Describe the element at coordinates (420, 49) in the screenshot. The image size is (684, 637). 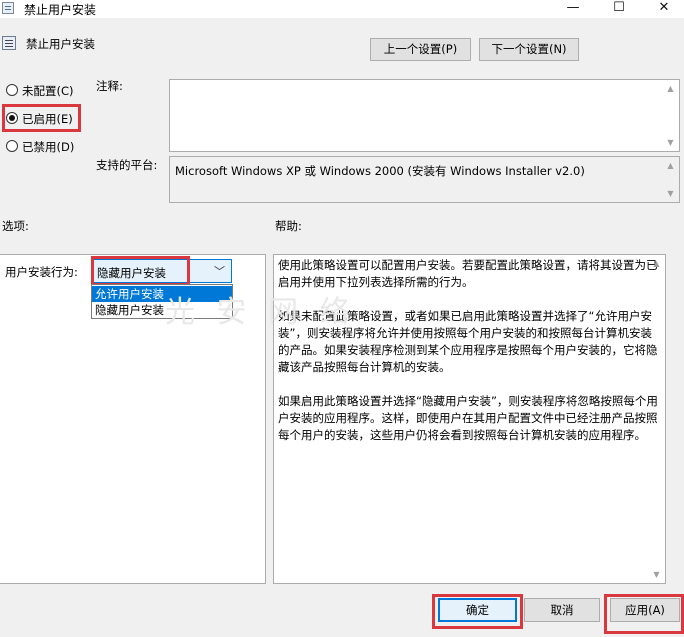
I see `previous-setting-button: 上一个设置(P)` at that location.